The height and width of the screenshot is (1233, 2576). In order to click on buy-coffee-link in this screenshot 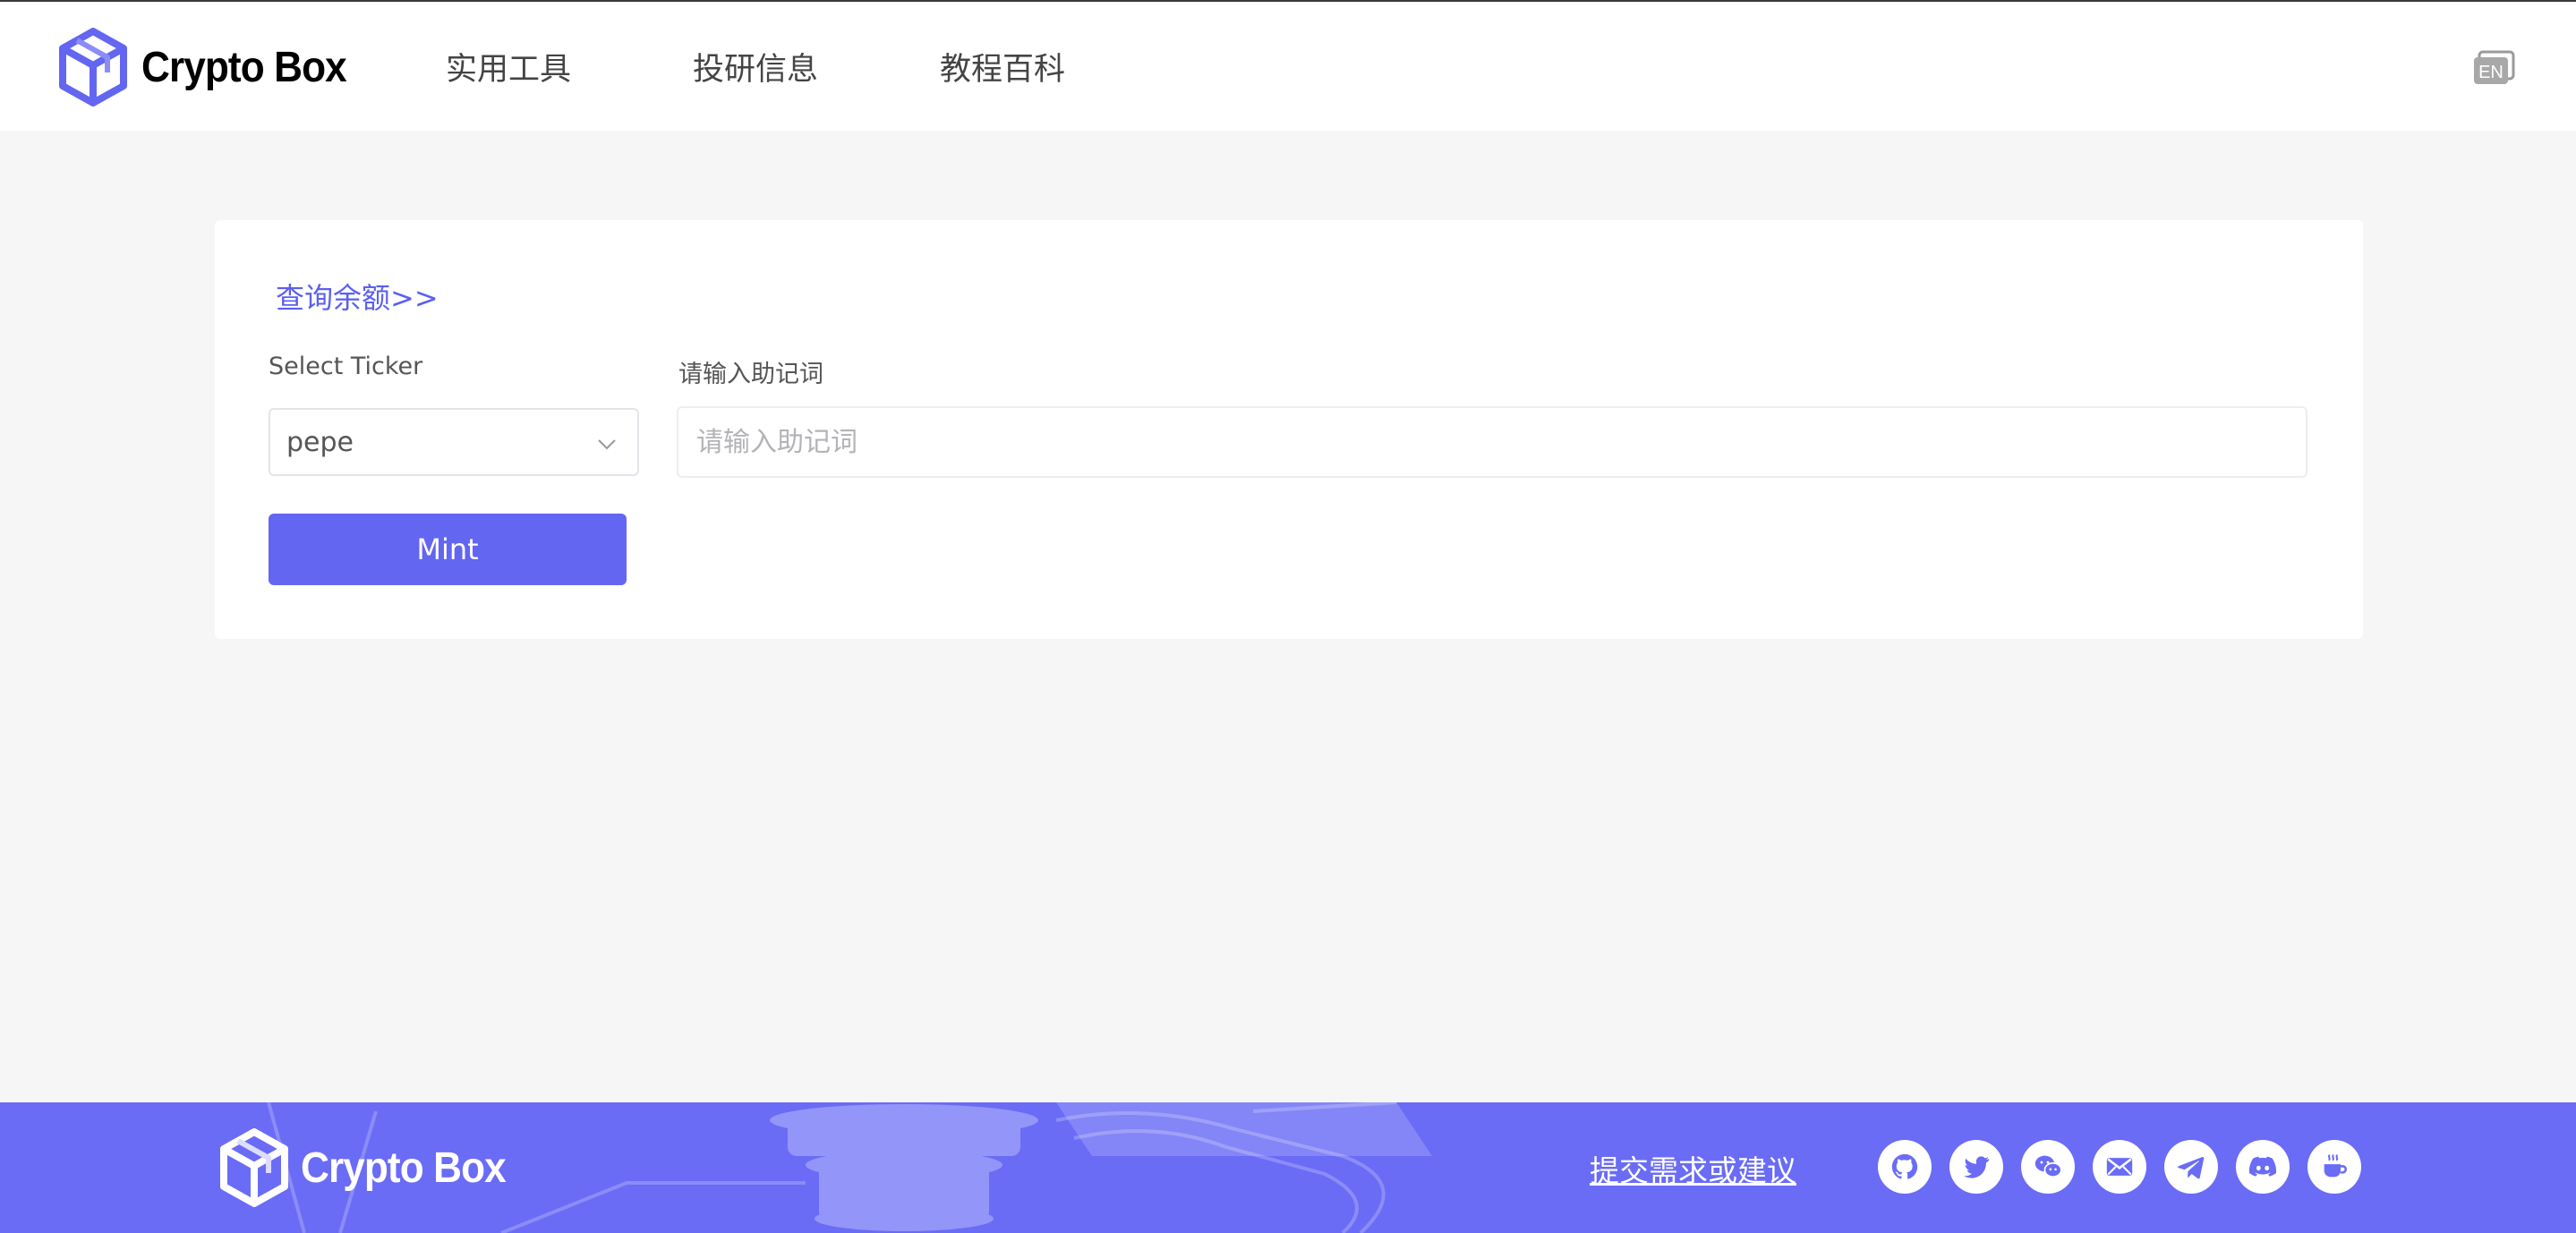, I will do `click(2334, 1167)`.